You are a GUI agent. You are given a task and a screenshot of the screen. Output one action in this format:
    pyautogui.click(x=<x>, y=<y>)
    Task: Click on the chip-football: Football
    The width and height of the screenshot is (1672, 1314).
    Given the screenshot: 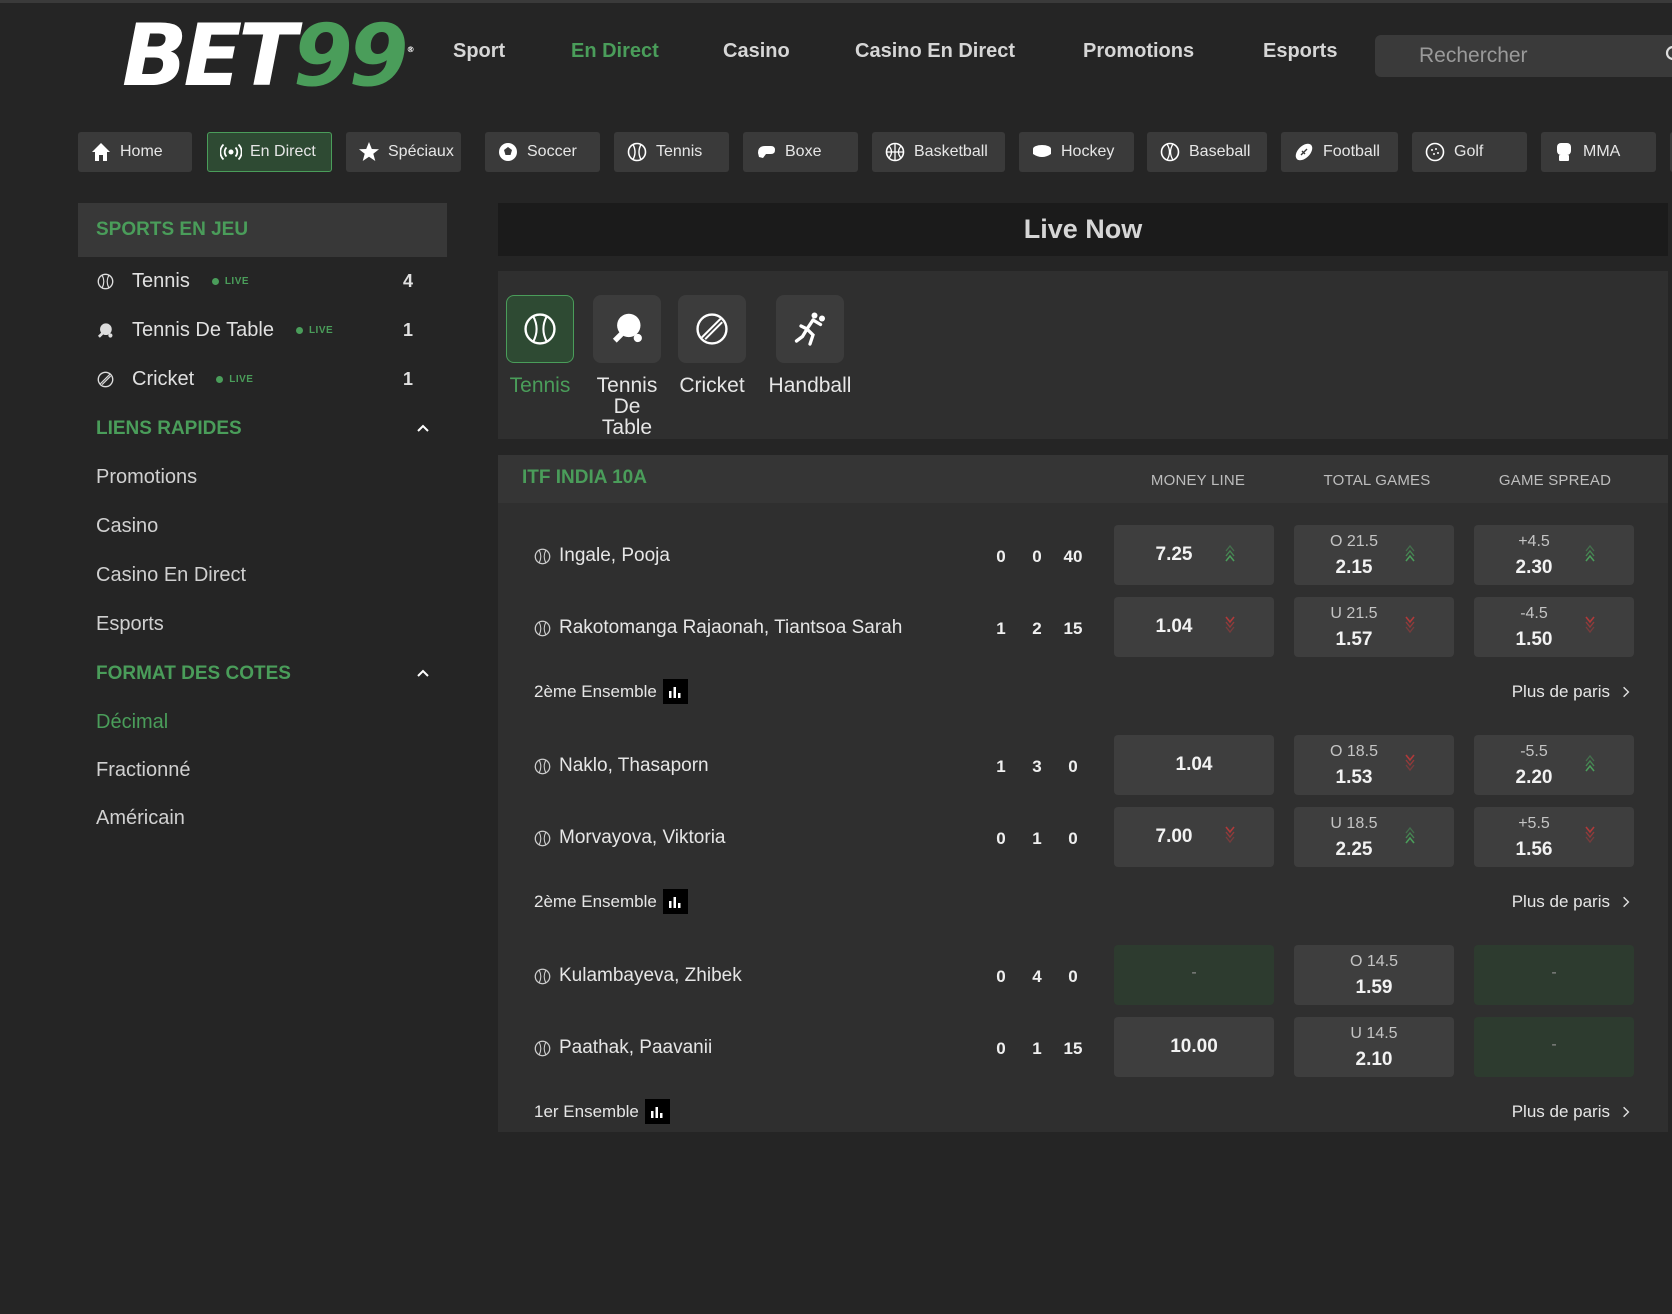 What is the action you would take?
    pyautogui.click(x=1339, y=152)
    